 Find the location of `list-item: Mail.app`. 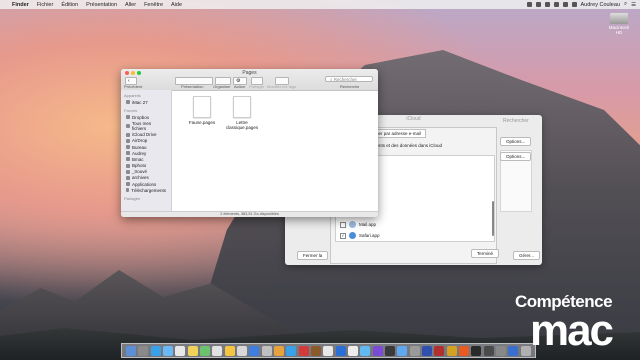

list-item: Mail.app is located at coordinates (358, 224).